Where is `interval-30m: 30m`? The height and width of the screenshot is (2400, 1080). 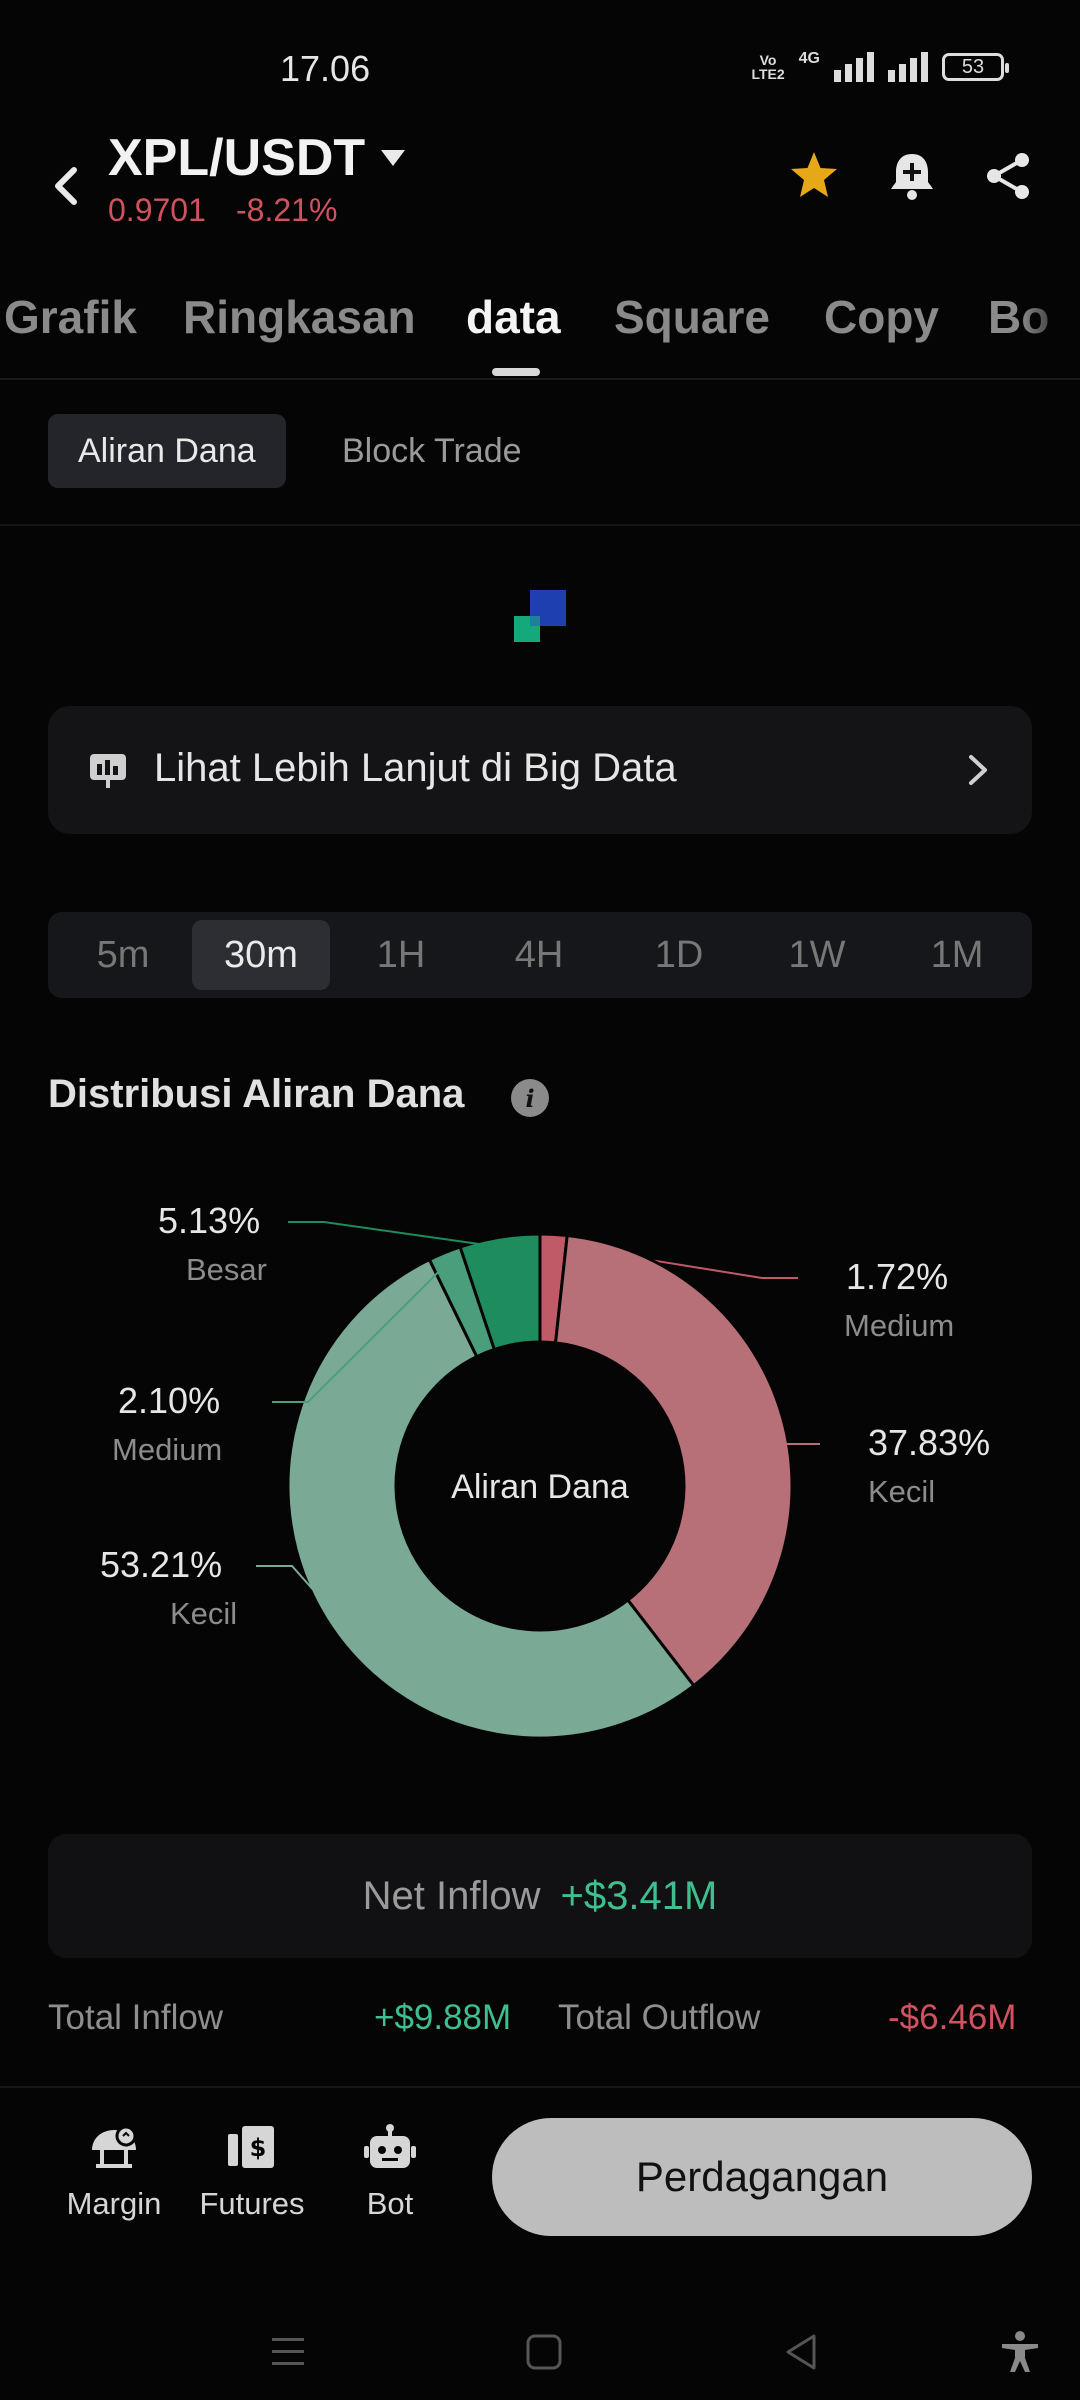
interval-30m: 30m is located at coordinates (261, 955).